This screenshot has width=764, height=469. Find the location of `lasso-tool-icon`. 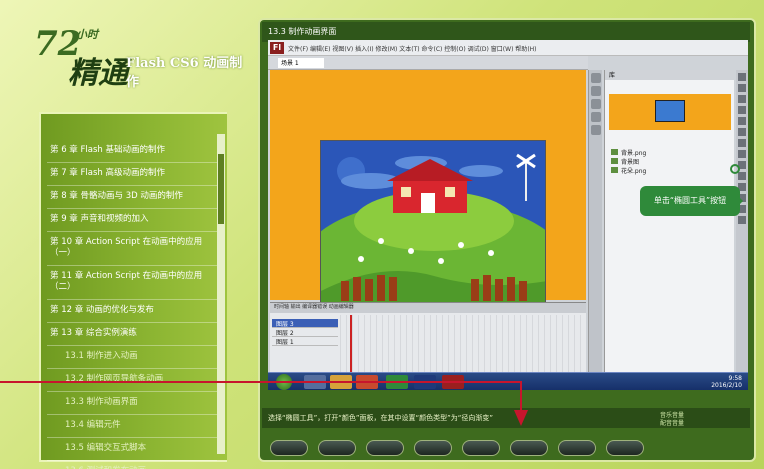

lasso-tool-icon is located at coordinates (742, 110).